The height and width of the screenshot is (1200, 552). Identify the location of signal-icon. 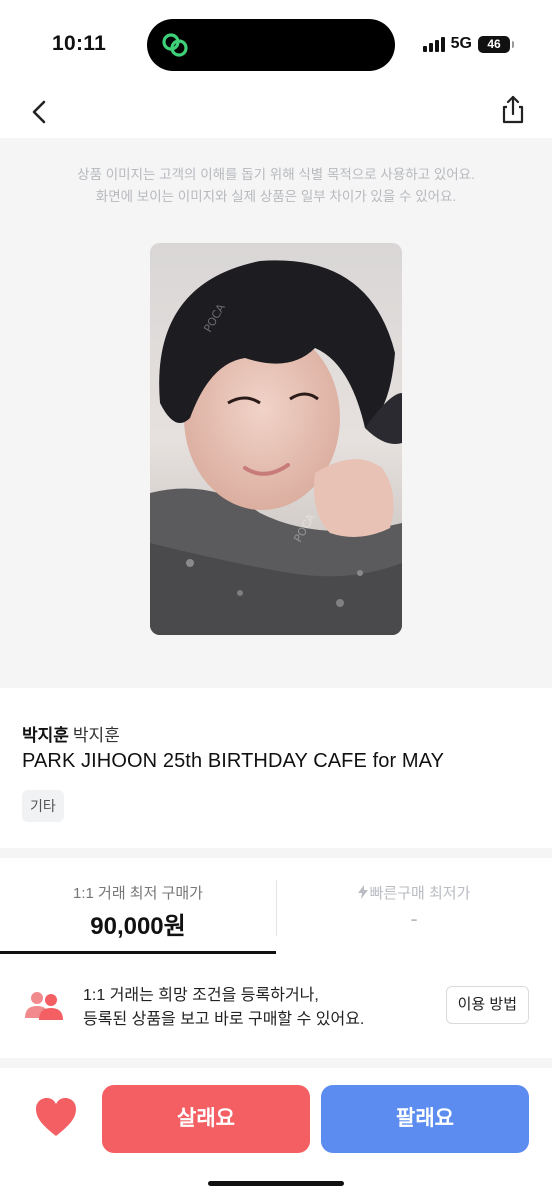
(433, 44).